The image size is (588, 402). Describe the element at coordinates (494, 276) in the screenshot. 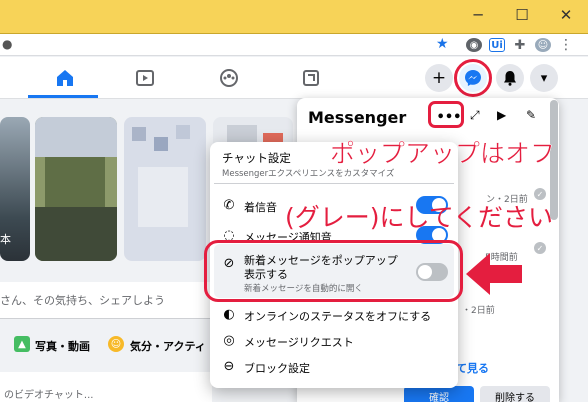

I see `red-arrow-icon` at that location.